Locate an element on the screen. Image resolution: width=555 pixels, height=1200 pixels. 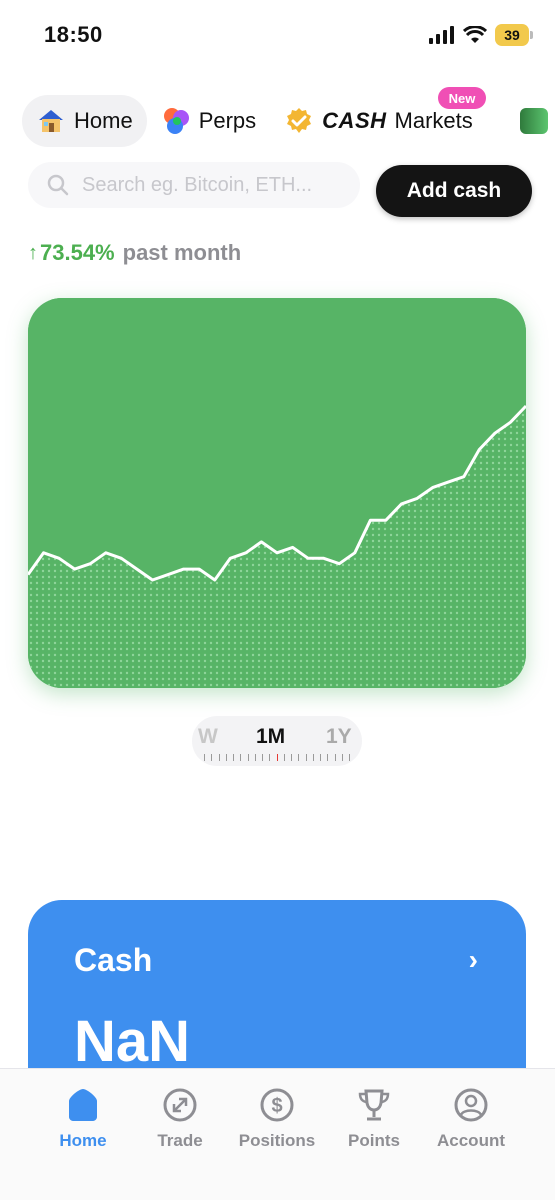
bottom-nav: Home Trade $ Positions Points Account is located at coordinates (277, 1134).